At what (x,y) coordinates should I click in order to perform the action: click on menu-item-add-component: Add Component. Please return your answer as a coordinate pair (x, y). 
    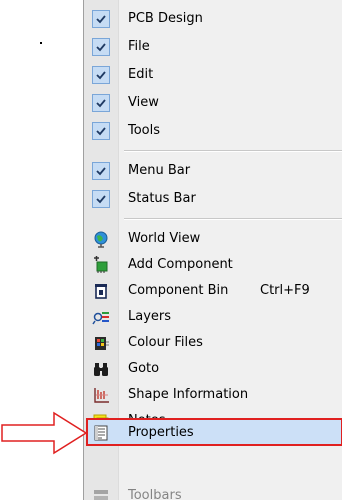
    Looking at the image, I should click on (213, 265).